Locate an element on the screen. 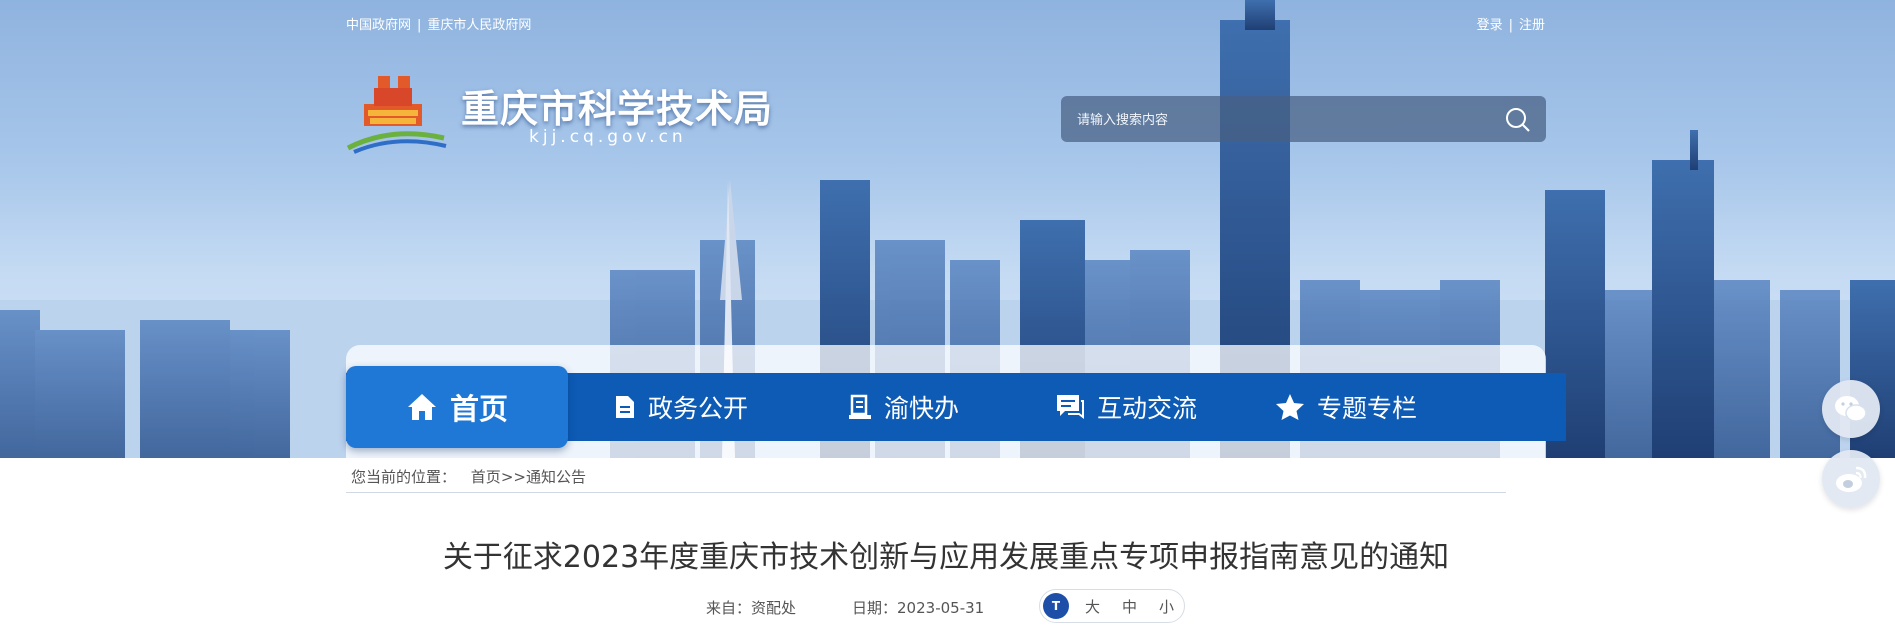 The height and width of the screenshot is (634, 1895). document-icon is located at coordinates (625, 407).